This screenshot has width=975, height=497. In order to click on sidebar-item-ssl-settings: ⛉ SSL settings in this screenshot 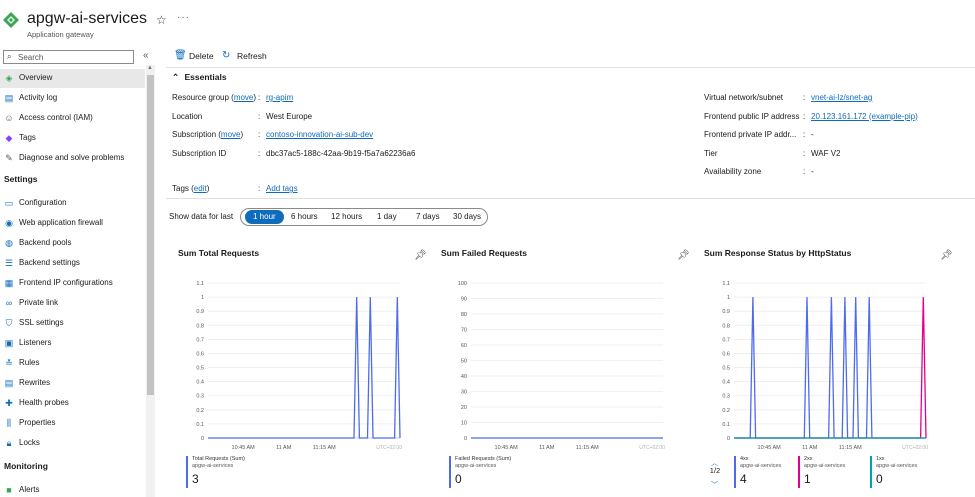, I will do `click(72, 323)`.